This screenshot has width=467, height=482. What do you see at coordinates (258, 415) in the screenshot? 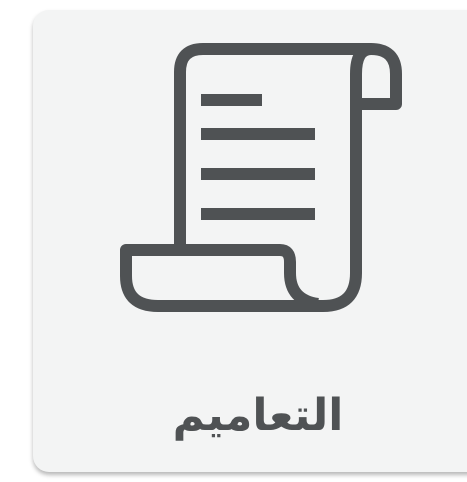
I see `tile-label: التعاميم` at bounding box center [258, 415].